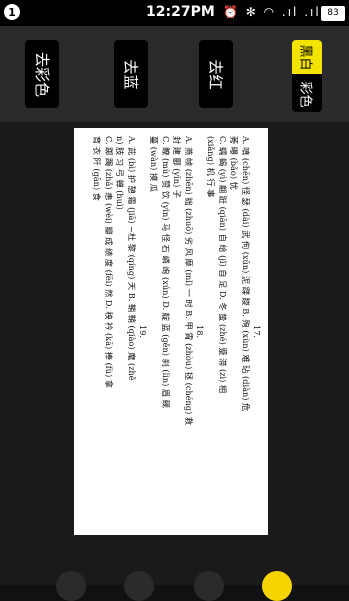 The image size is (349, 601). What do you see at coordinates (12, 12) in the screenshot?
I see `notification-badge: 1` at bounding box center [12, 12].